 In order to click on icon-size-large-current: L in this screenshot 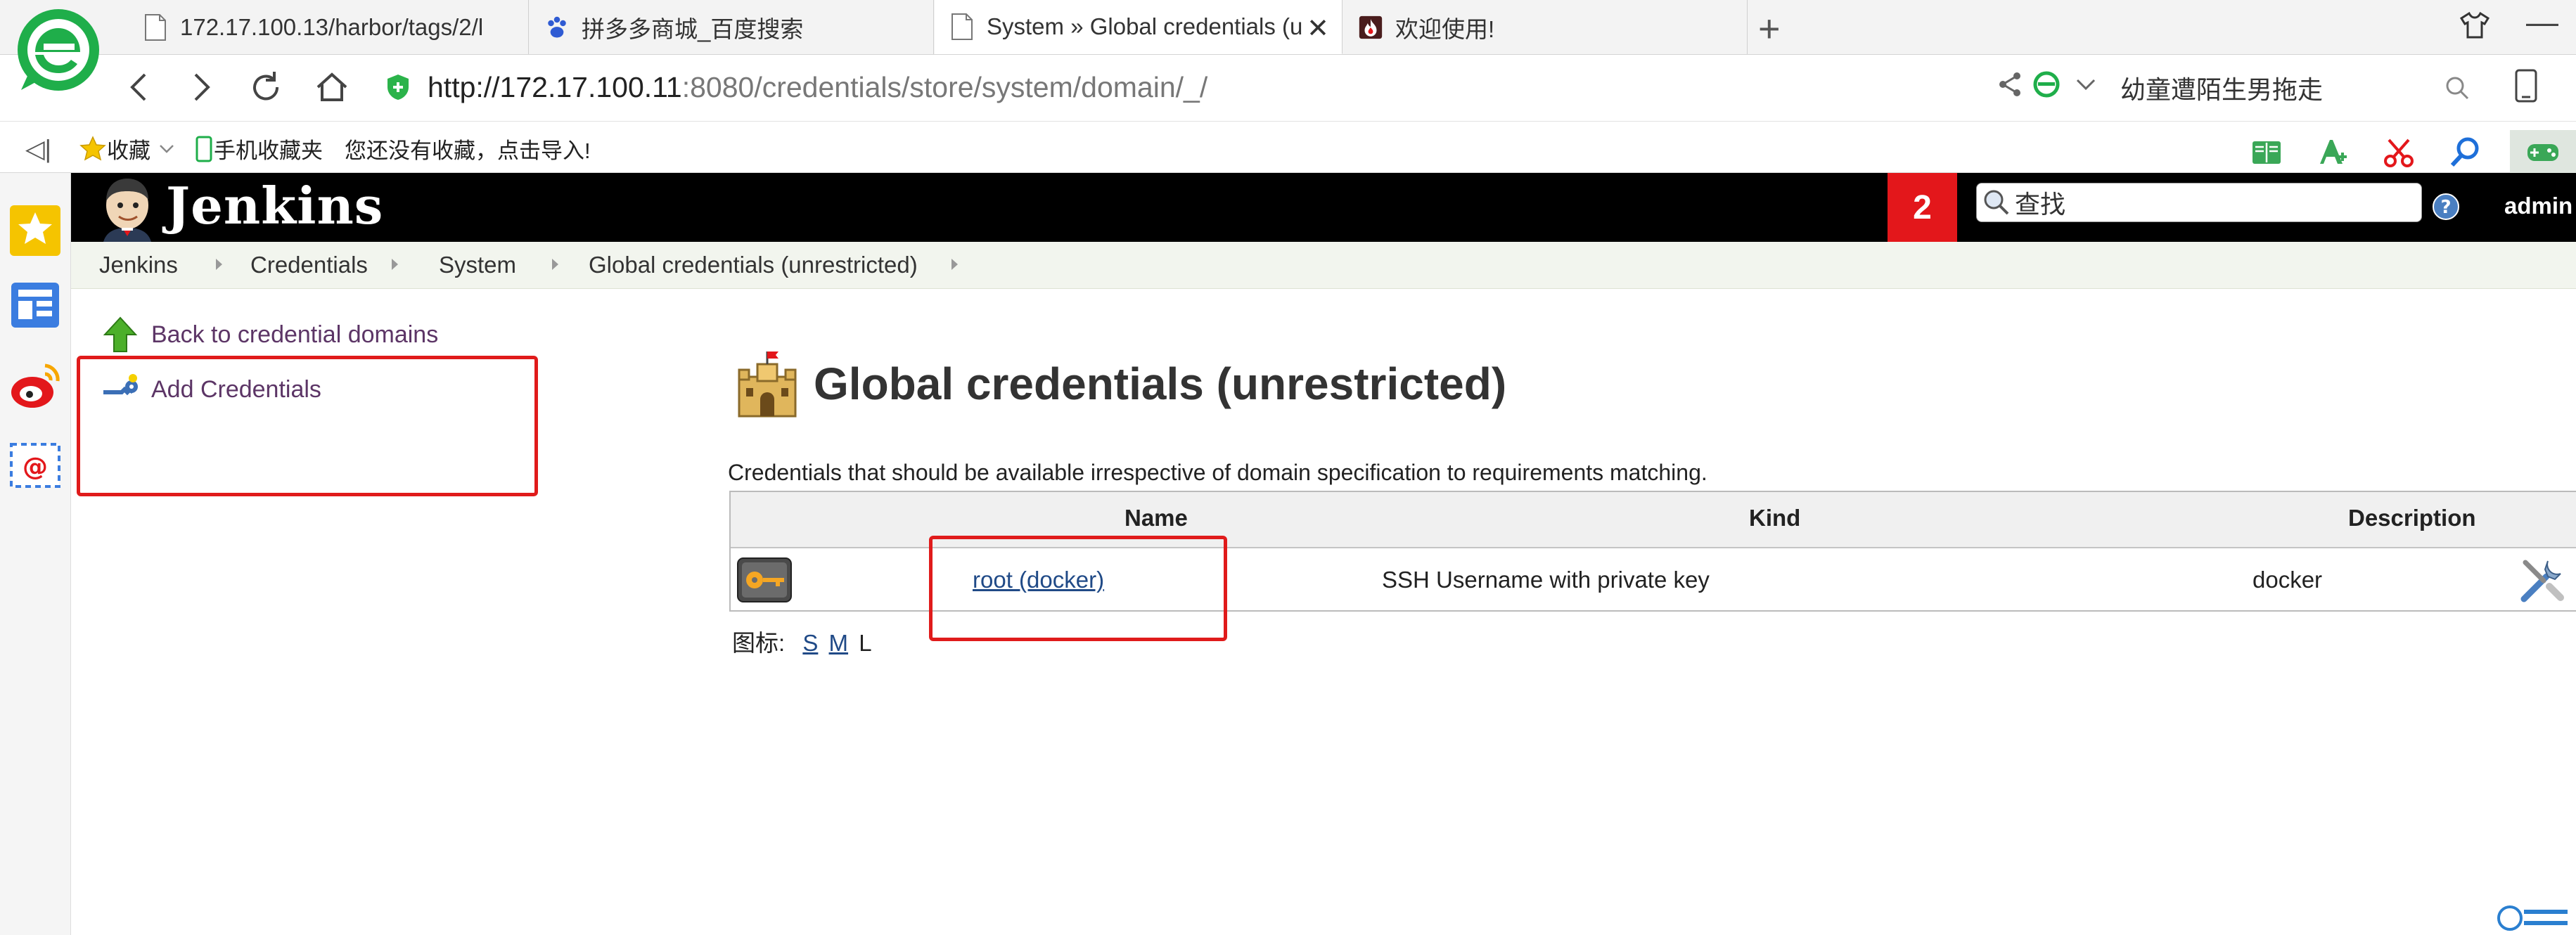, I will do `click(865, 643)`.